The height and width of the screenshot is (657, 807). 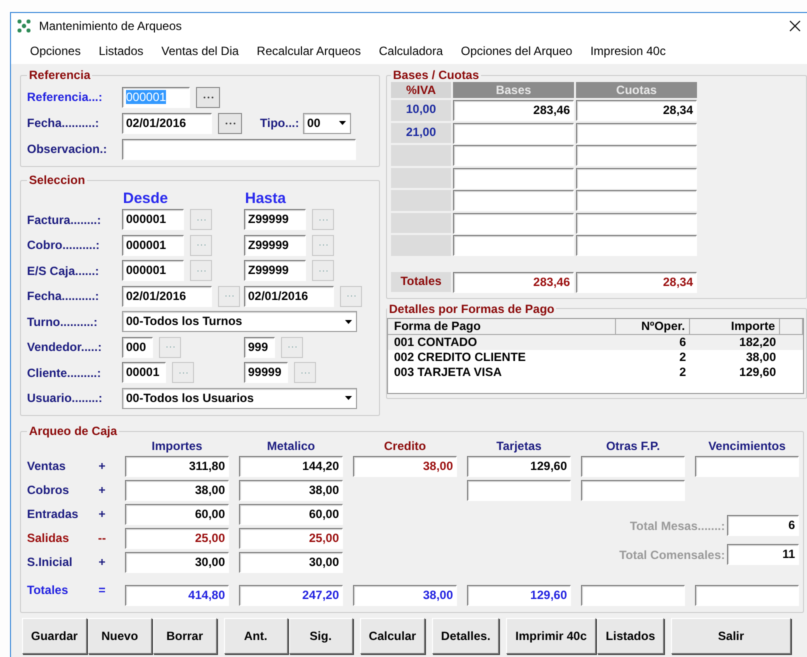 I want to click on amount-field: 247,20, so click(x=291, y=595).